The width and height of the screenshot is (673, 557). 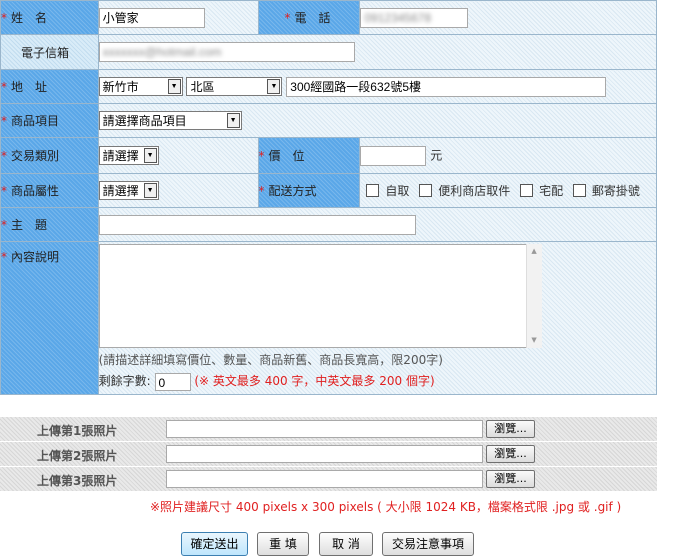 I want to click on shipping-option-label: 自取, so click(x=397, y=191).